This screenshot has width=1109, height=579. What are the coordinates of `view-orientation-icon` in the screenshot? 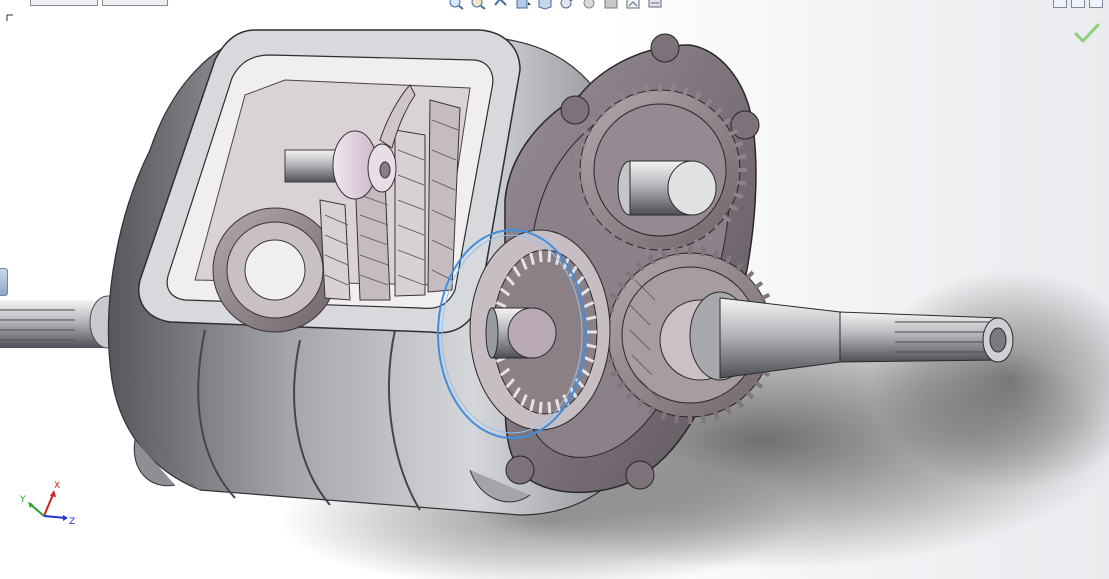 It's located at (545, 5).